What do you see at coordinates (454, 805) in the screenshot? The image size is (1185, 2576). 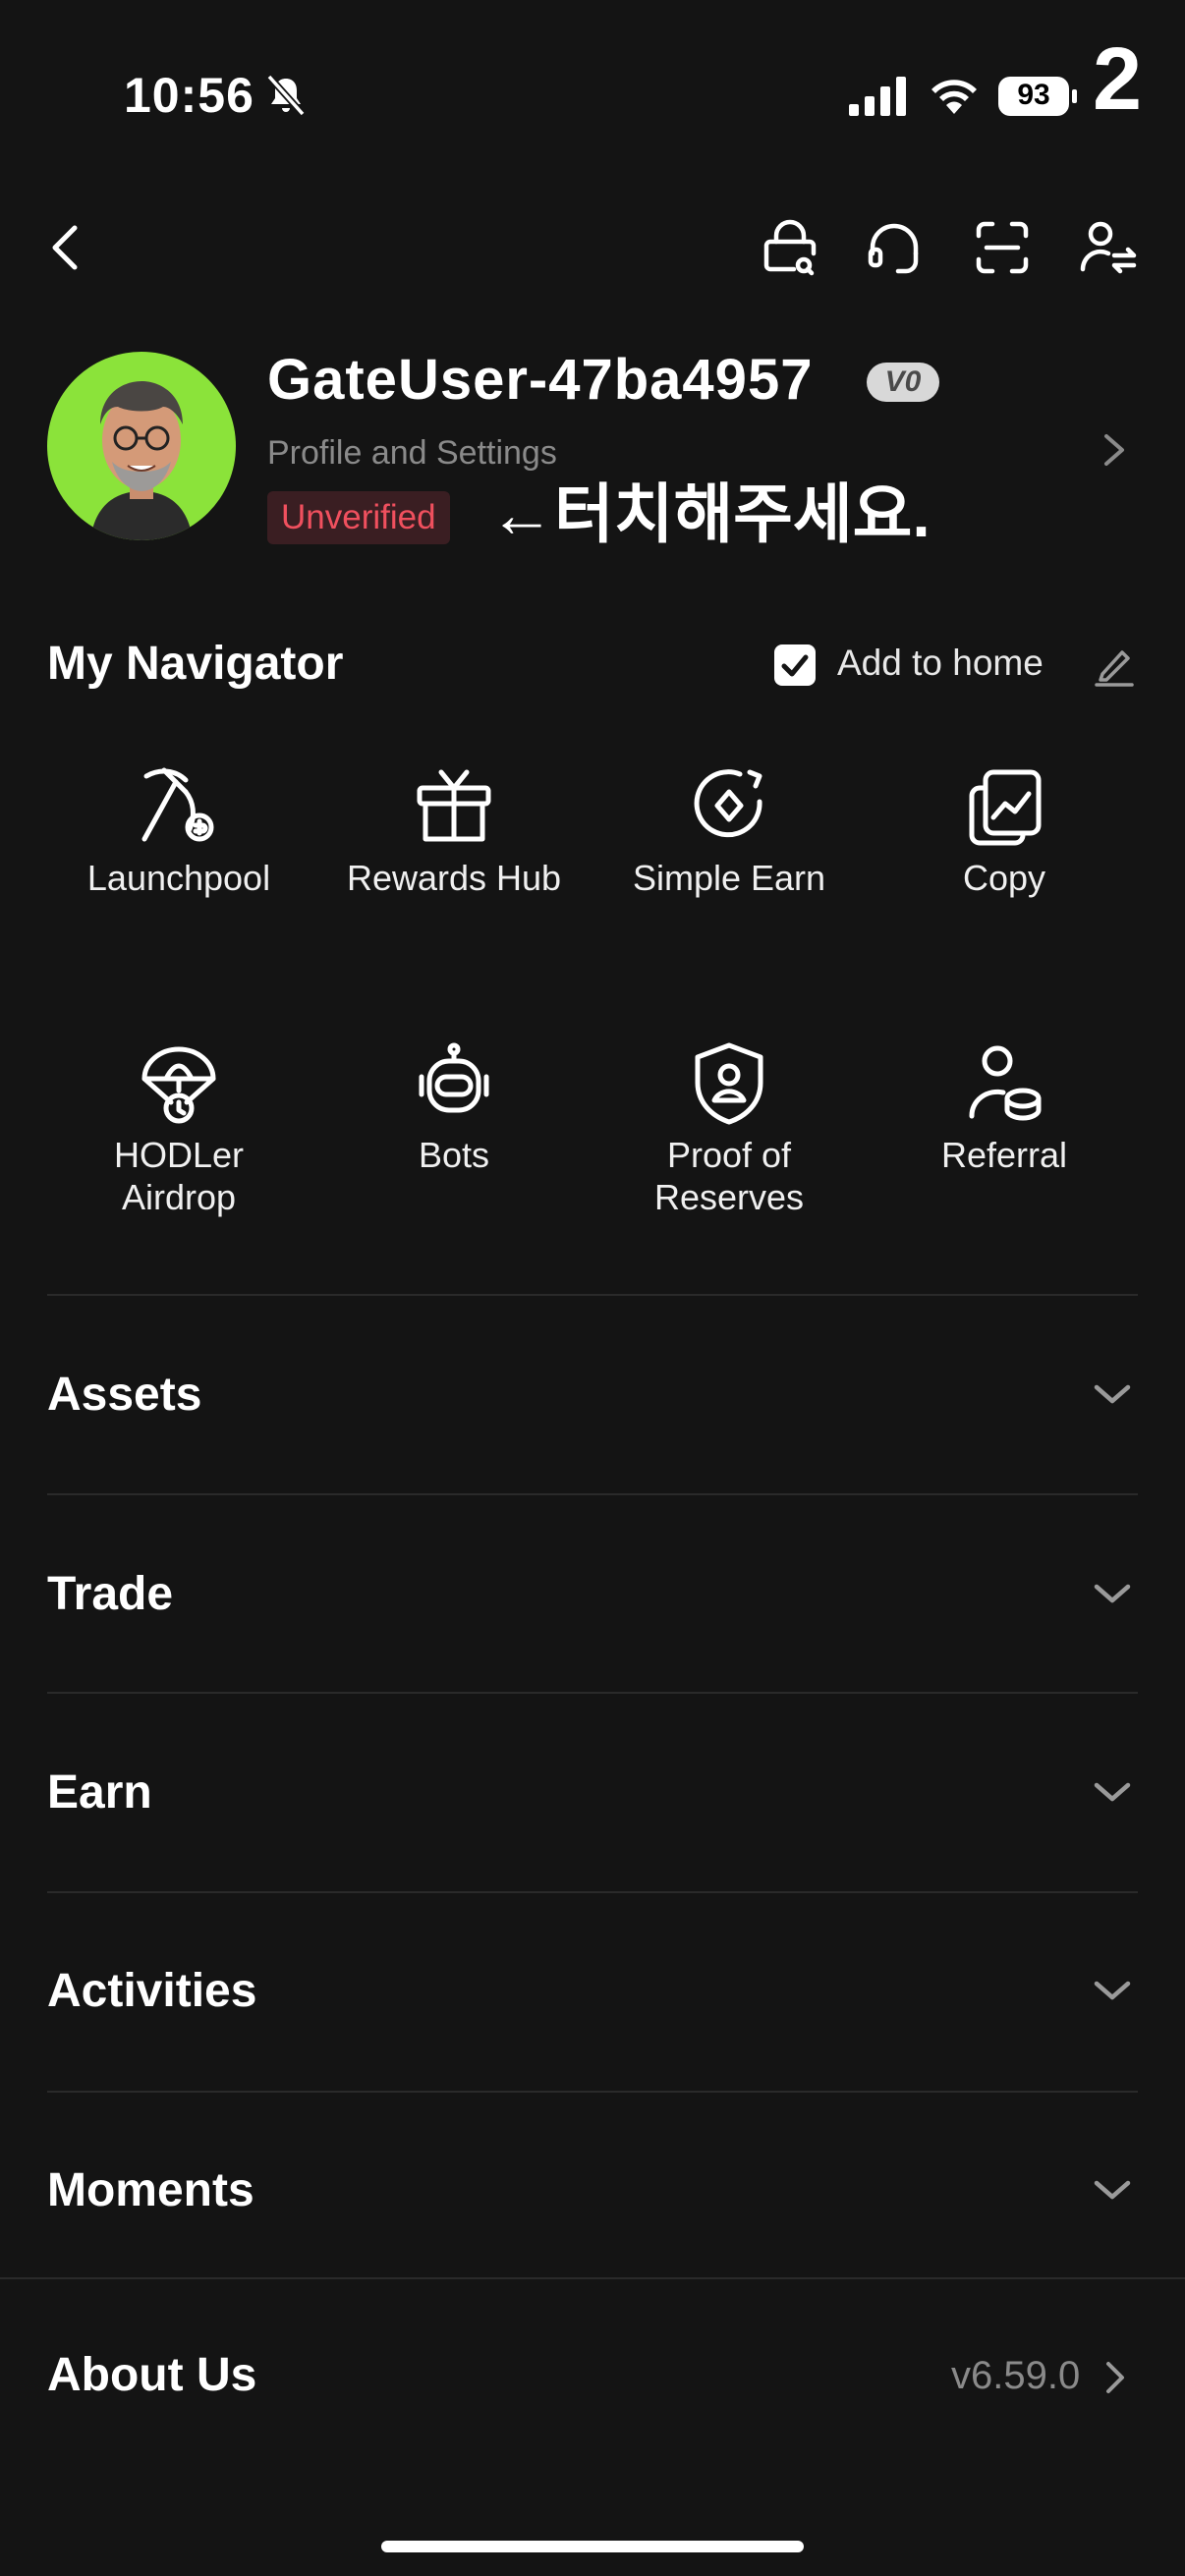 I see `gift-icon` at bounding box center [454, 805].